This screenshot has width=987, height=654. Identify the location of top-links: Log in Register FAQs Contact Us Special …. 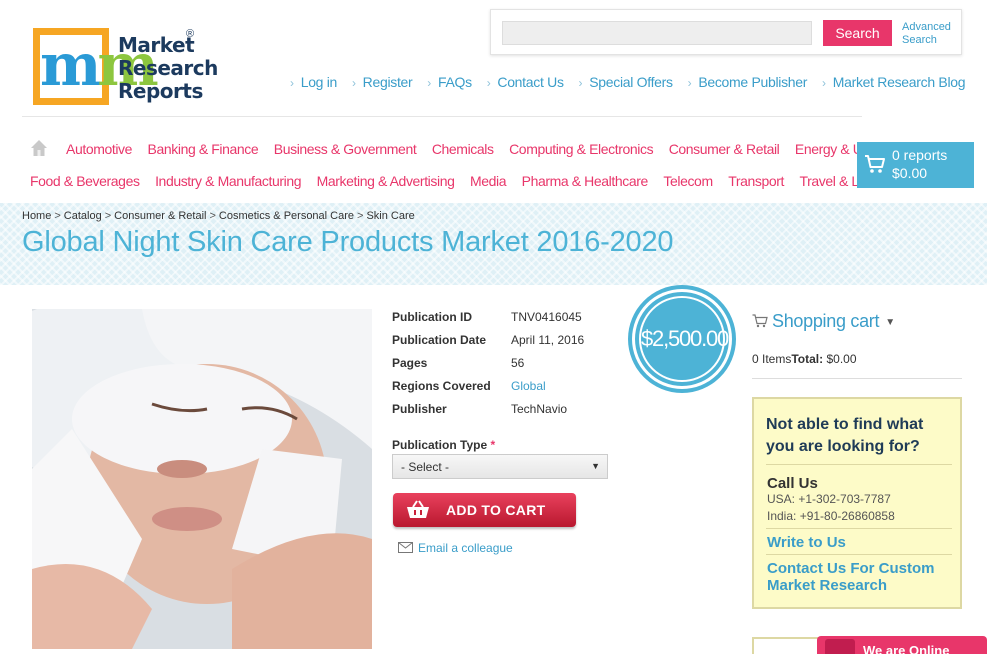
(628, 82).